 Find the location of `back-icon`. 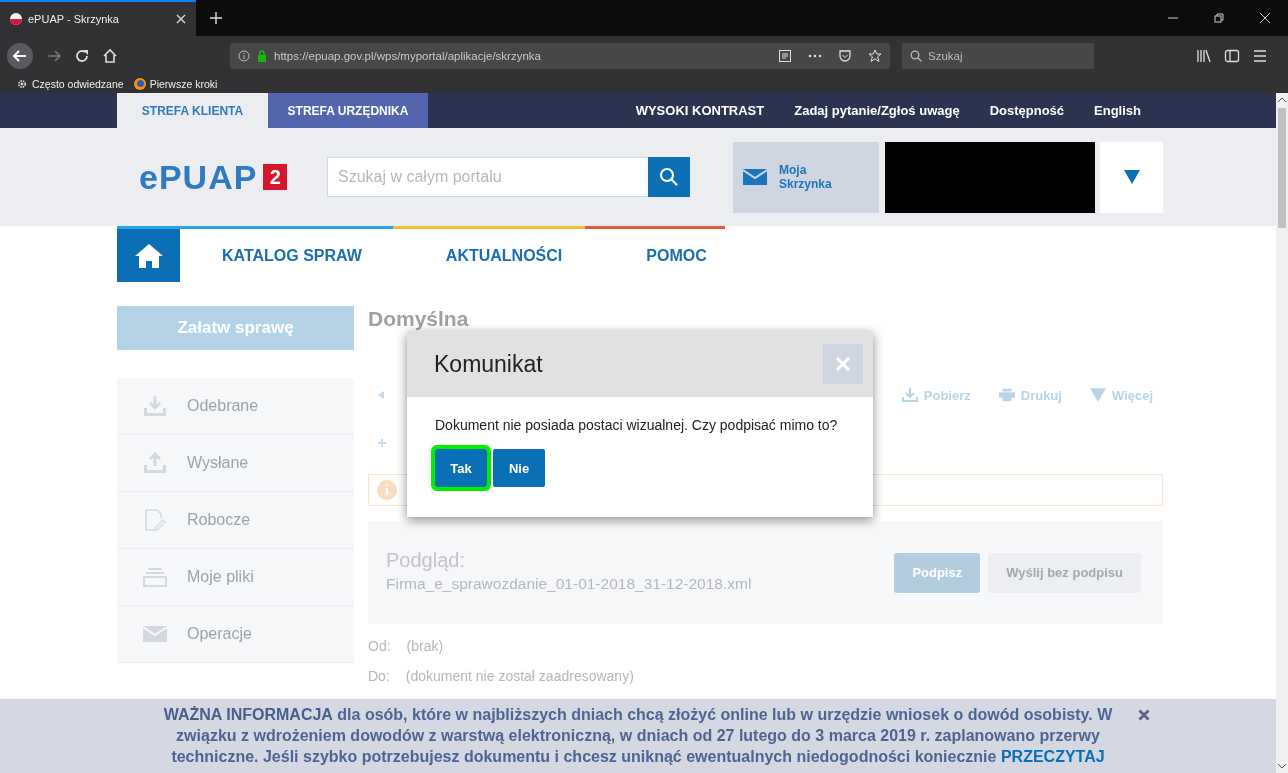

back-icon is located at coordinates (20, 55).